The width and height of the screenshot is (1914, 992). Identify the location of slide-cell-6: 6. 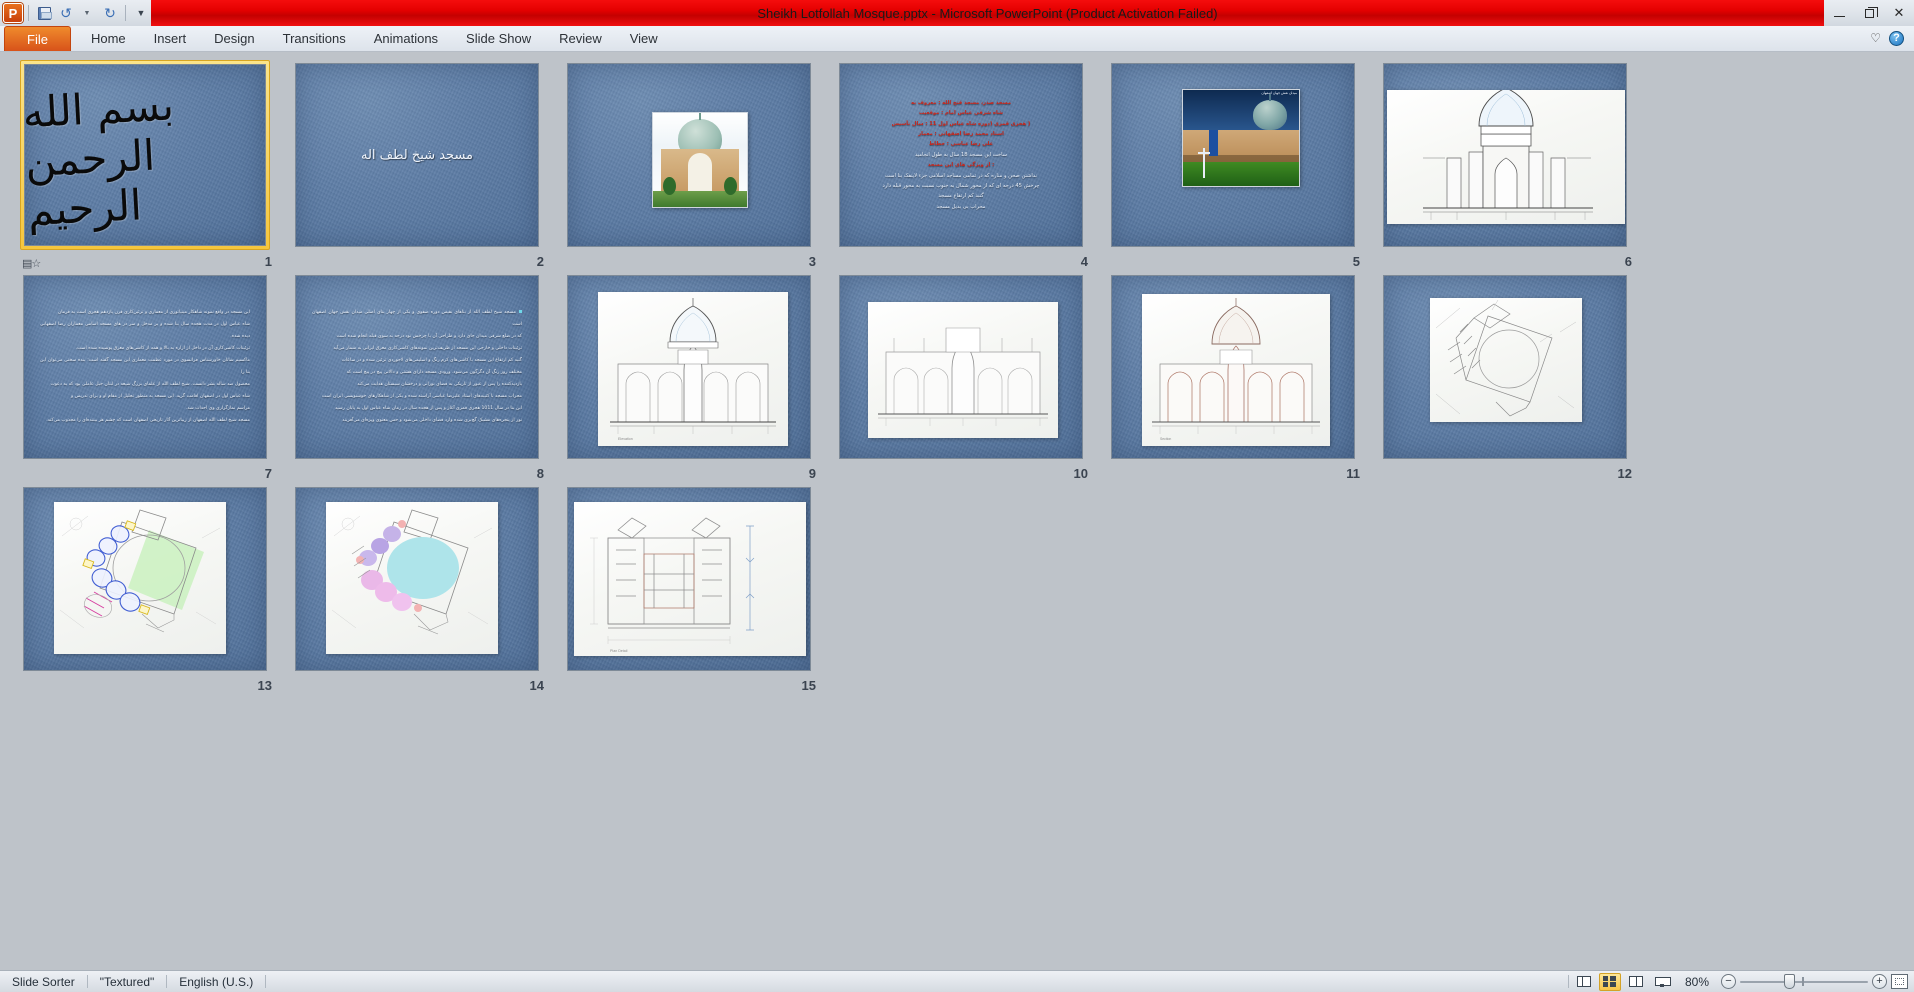
(1508, 164).